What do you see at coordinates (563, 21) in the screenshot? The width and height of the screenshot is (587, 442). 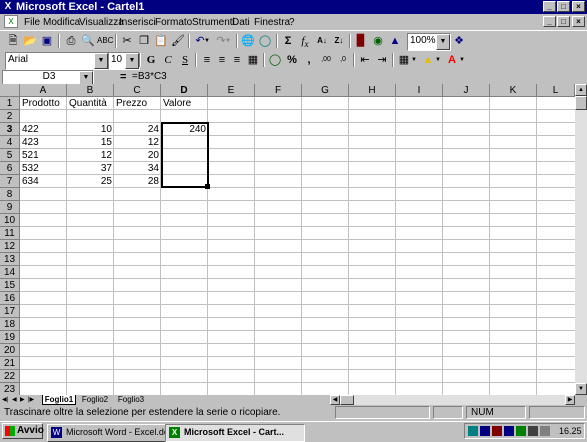 I see `doc-restore-button: □` at bounding box center [563, 21].